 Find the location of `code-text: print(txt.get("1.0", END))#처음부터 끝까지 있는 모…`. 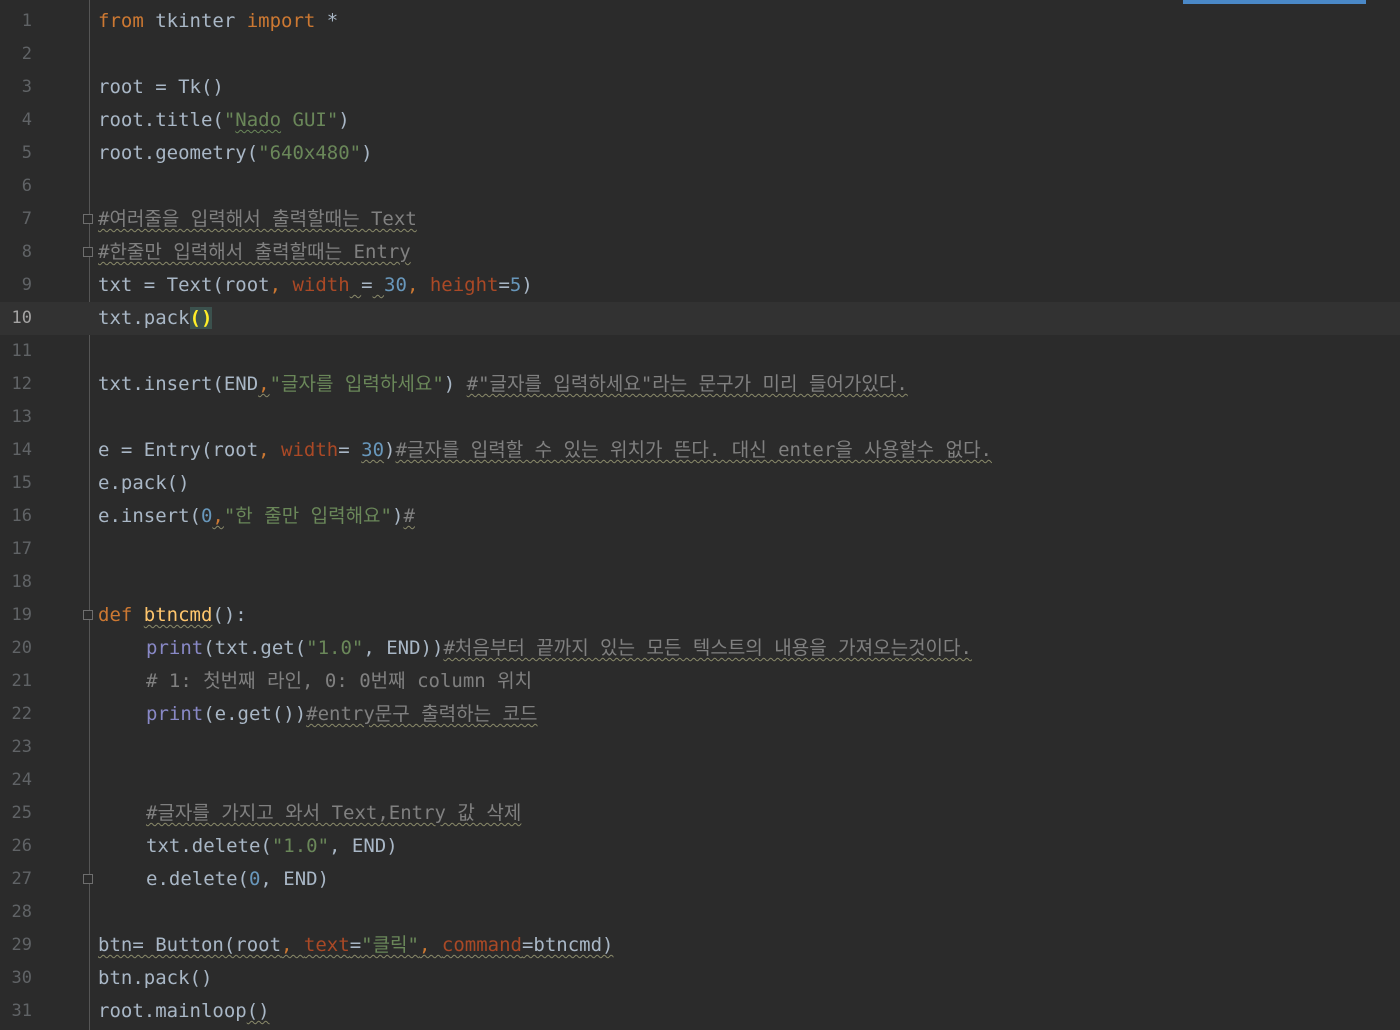

code-text: print(txt.get("1.0", END))#처음부터 끝까지 있는 모… is located at coordinates (559, 648).